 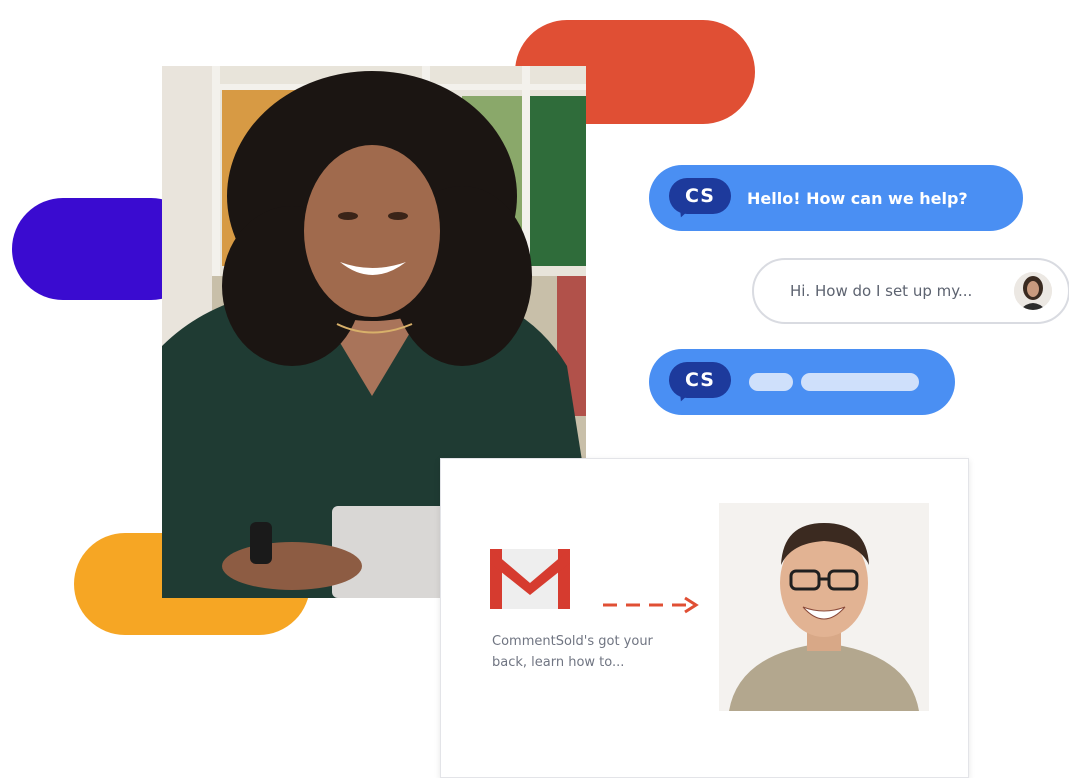 I want to click on chat-bubble-agent-typing: CS, so click(x=802, y=382).